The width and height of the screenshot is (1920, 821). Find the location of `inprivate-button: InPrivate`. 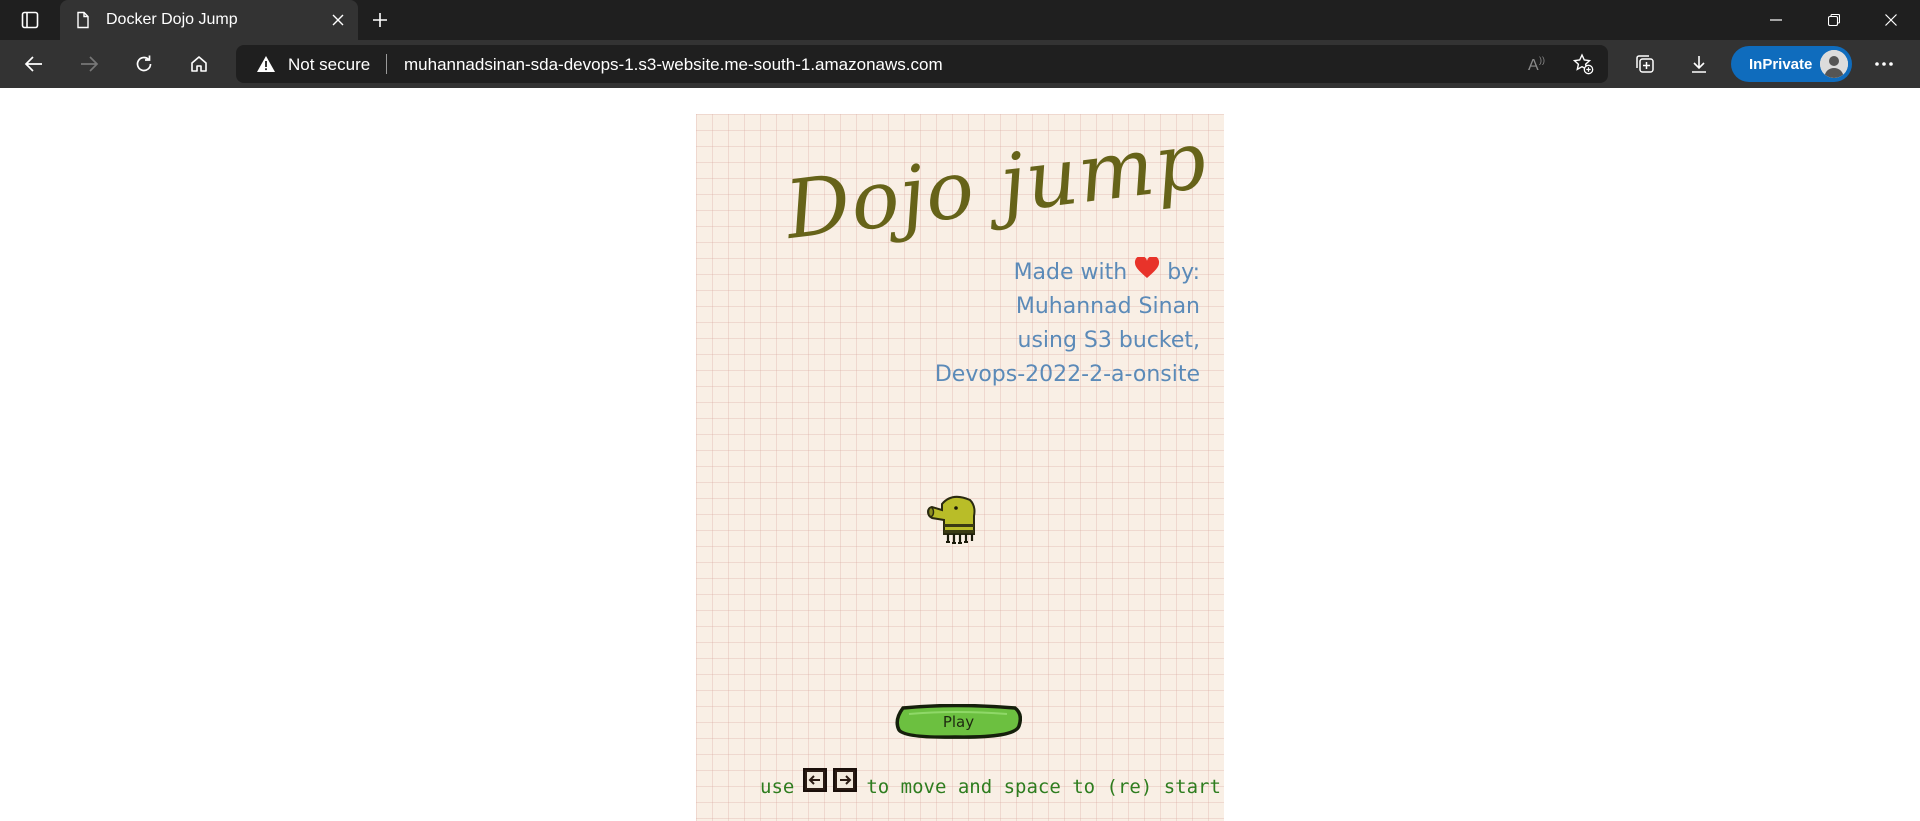

inprivate-button: InPrivate is located at coordinates (1791, 64).